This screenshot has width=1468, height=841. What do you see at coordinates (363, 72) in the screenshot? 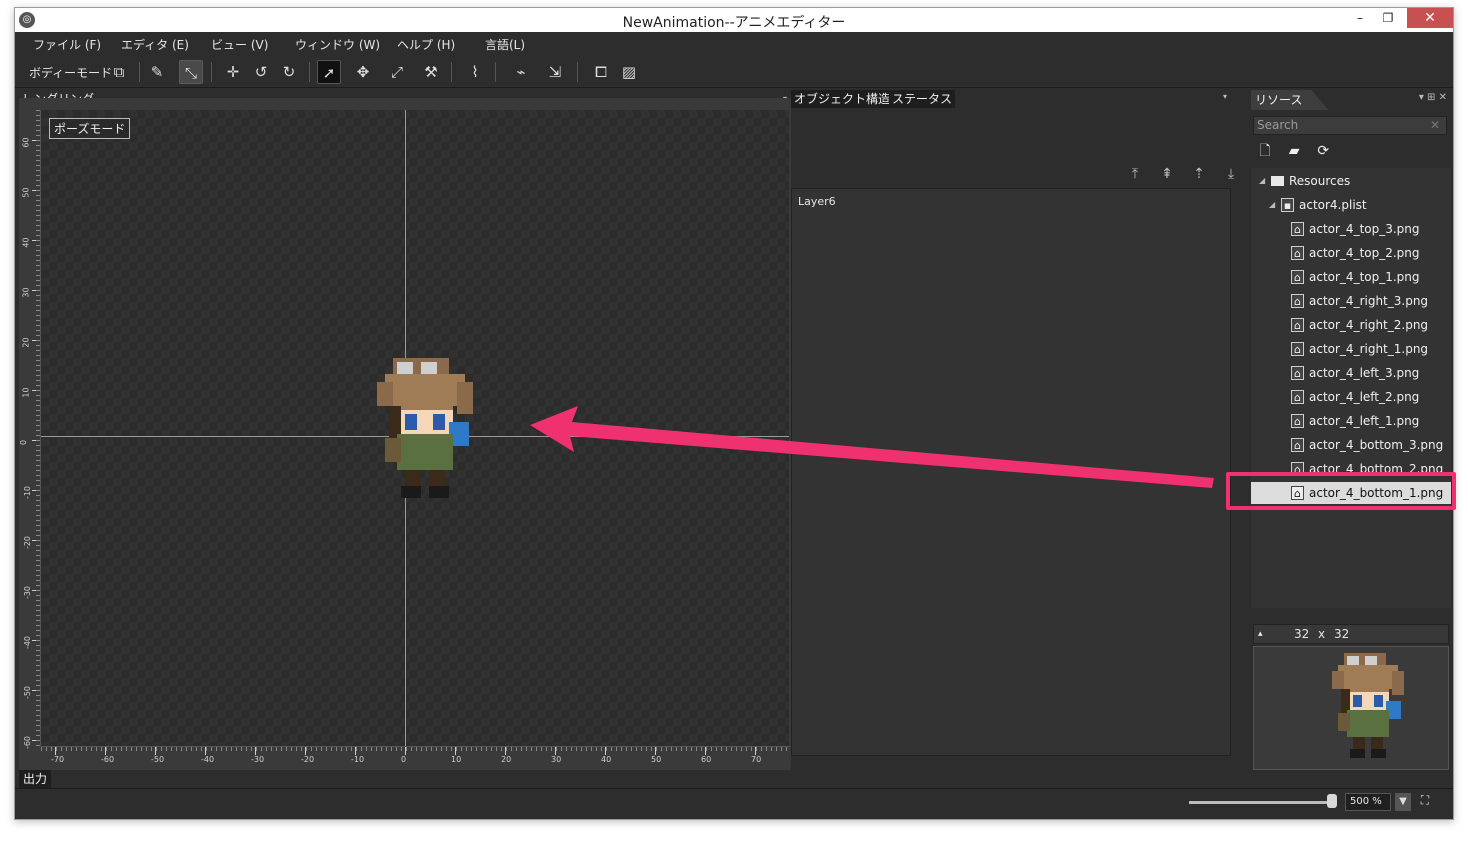
I see `move-icon: ✥` at bounding box center [363, 72].